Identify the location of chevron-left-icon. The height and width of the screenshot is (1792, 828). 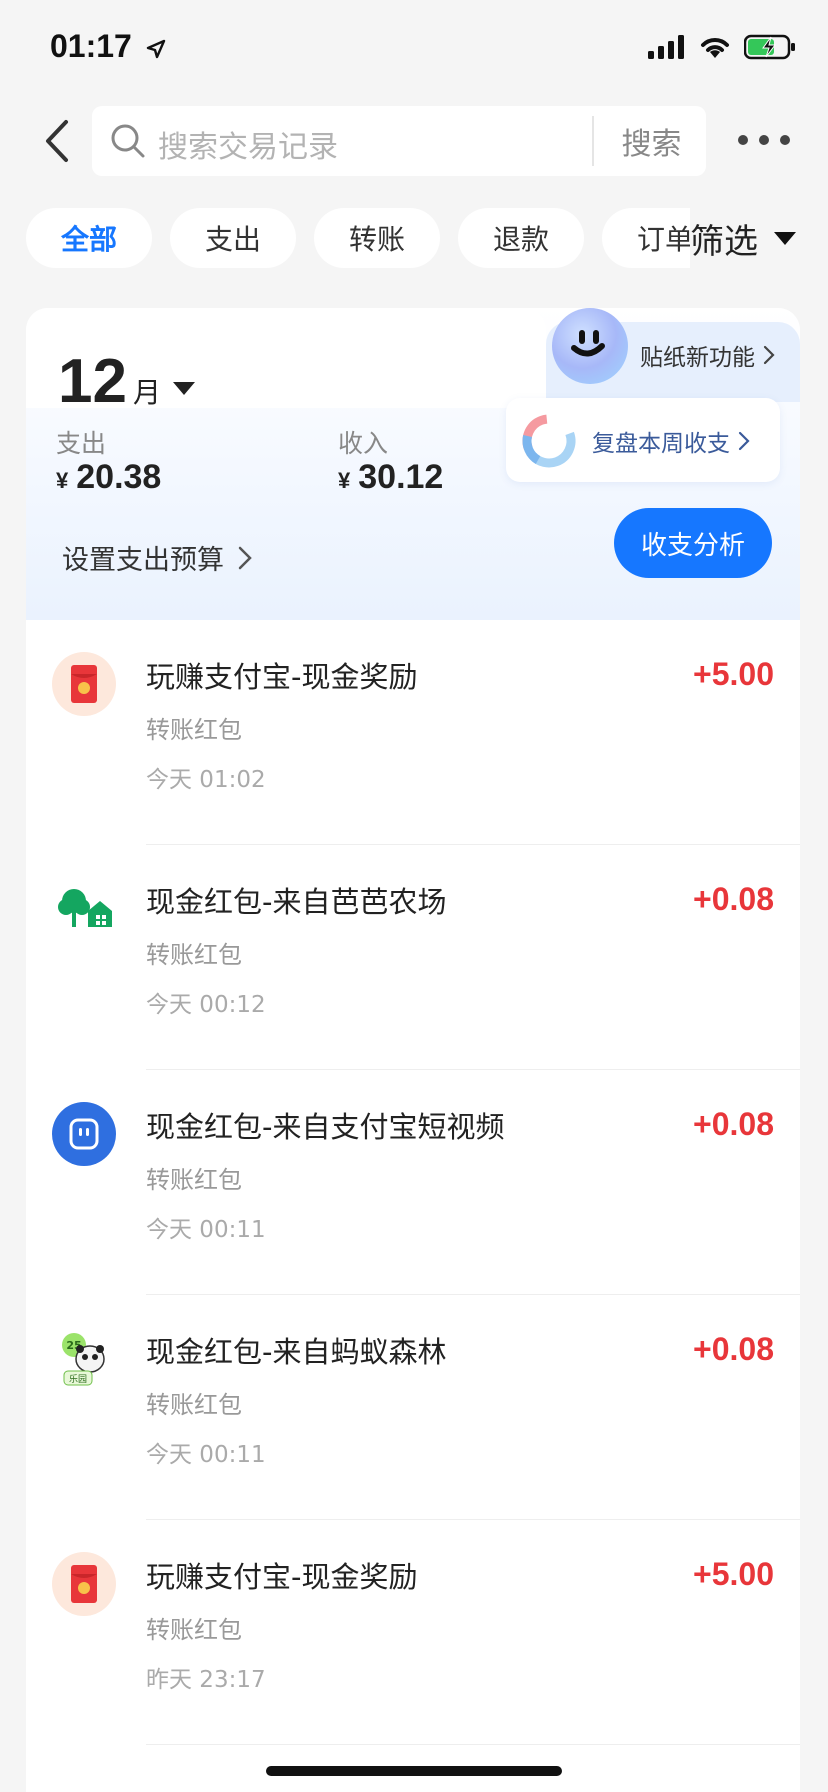
(57, 141).